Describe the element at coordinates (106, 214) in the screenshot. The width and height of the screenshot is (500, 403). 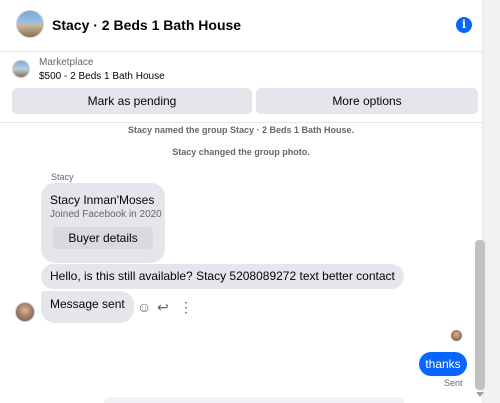
I see `buyer-joined-date: Joined Facebook in 2020` at that location.